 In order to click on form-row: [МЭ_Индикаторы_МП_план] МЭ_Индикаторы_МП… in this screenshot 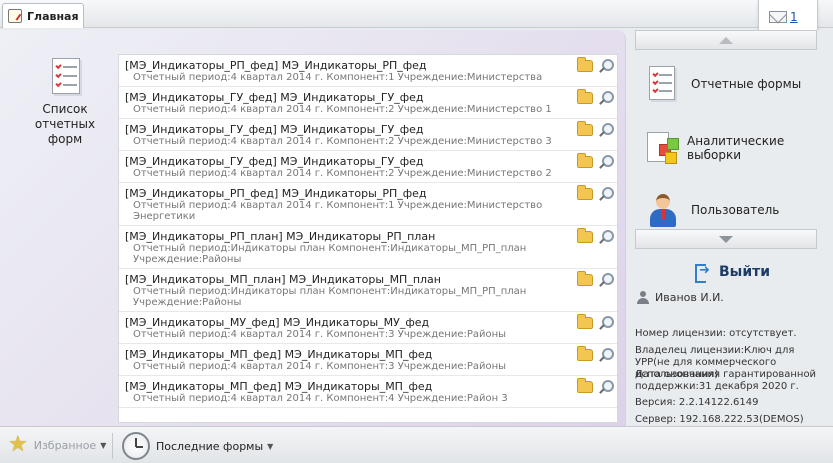, I will do `click(368, 290)`.